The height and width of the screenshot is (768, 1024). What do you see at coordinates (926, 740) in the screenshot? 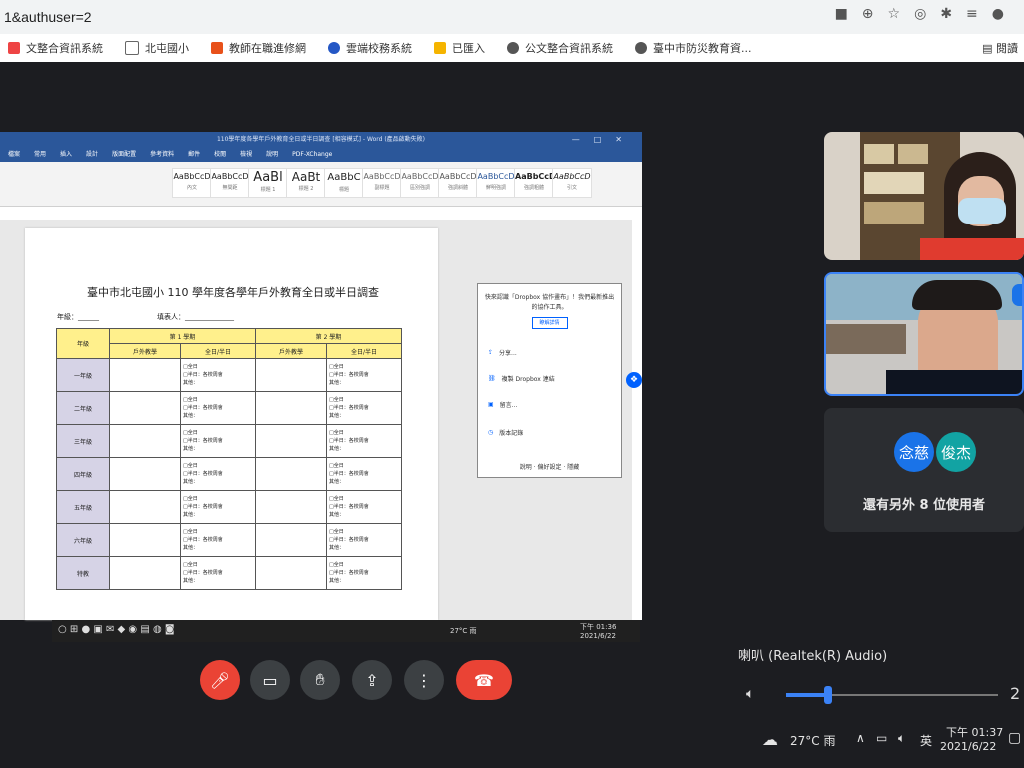
I see `ime-indicator: 英` at bounding box center [926, 740].